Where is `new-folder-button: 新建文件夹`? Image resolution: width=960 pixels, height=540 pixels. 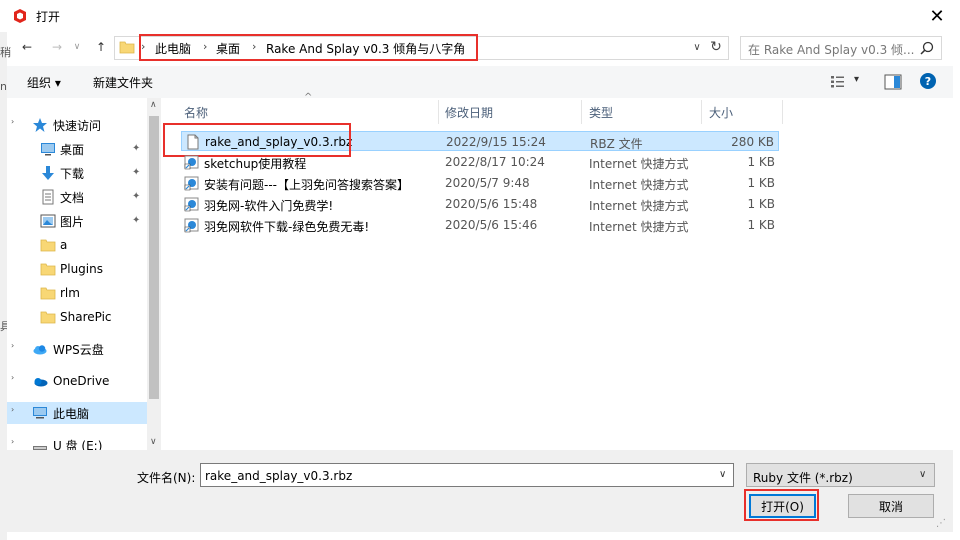 new-folder-button: 新建文件夹 is located at coordinates (123, 82).